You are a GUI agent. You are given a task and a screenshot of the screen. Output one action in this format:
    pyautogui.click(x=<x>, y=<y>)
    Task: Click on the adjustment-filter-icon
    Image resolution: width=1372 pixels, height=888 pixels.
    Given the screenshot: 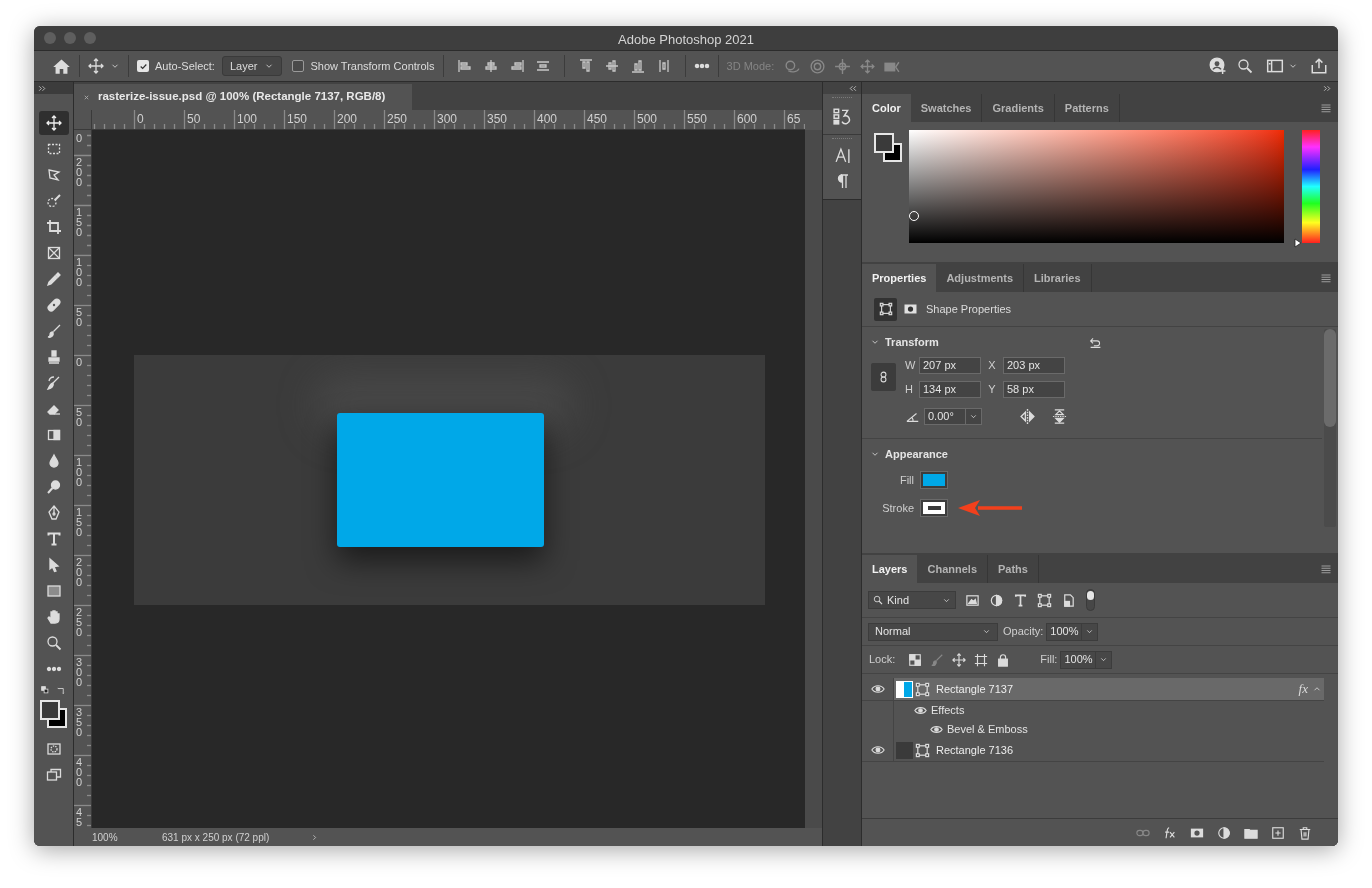 What is the action you would take?
    pyautogui.click(x=996, y=600)
    